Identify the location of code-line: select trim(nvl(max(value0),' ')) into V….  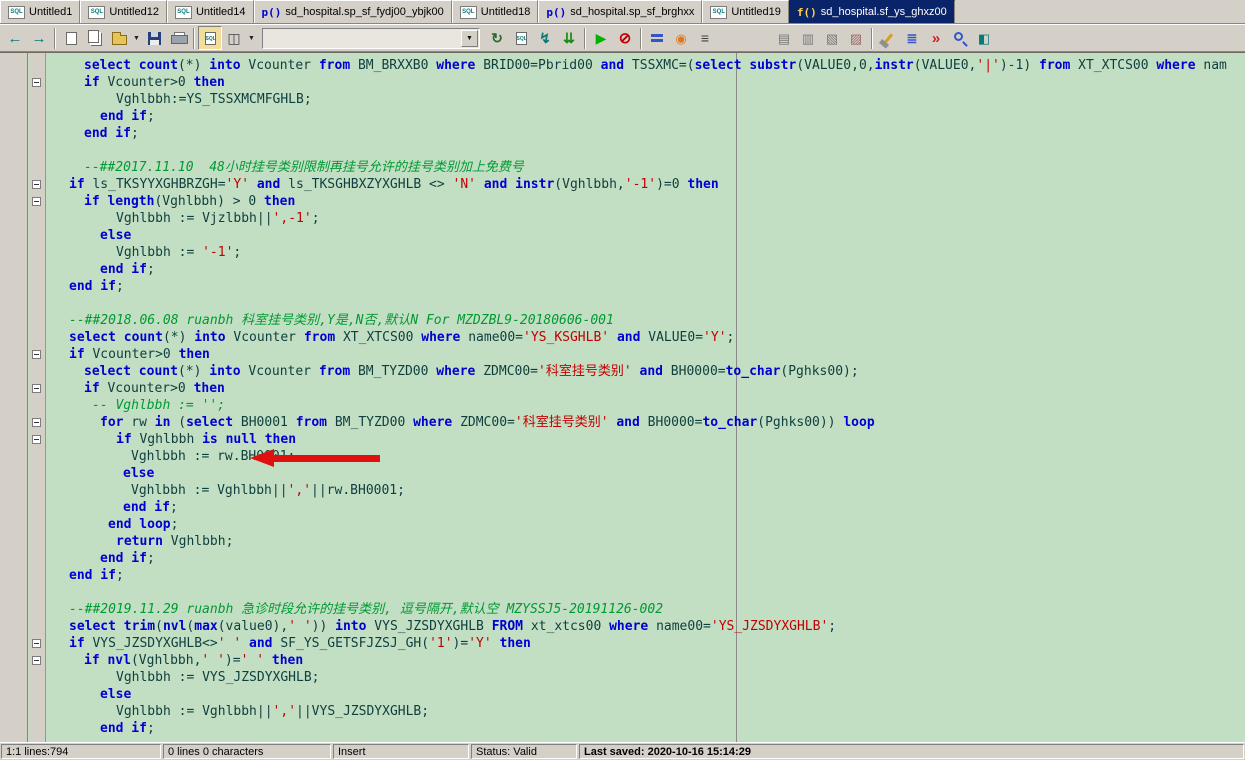
(453, 626).